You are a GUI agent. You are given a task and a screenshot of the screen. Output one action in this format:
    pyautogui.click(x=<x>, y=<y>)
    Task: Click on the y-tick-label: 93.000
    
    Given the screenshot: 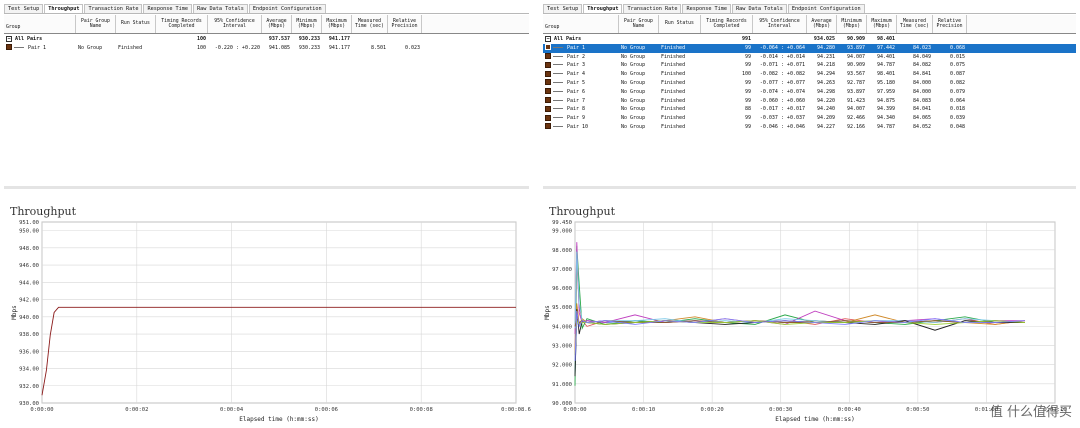 What is the action you would take?
    pyautogui.click(x=562, y=347)
    